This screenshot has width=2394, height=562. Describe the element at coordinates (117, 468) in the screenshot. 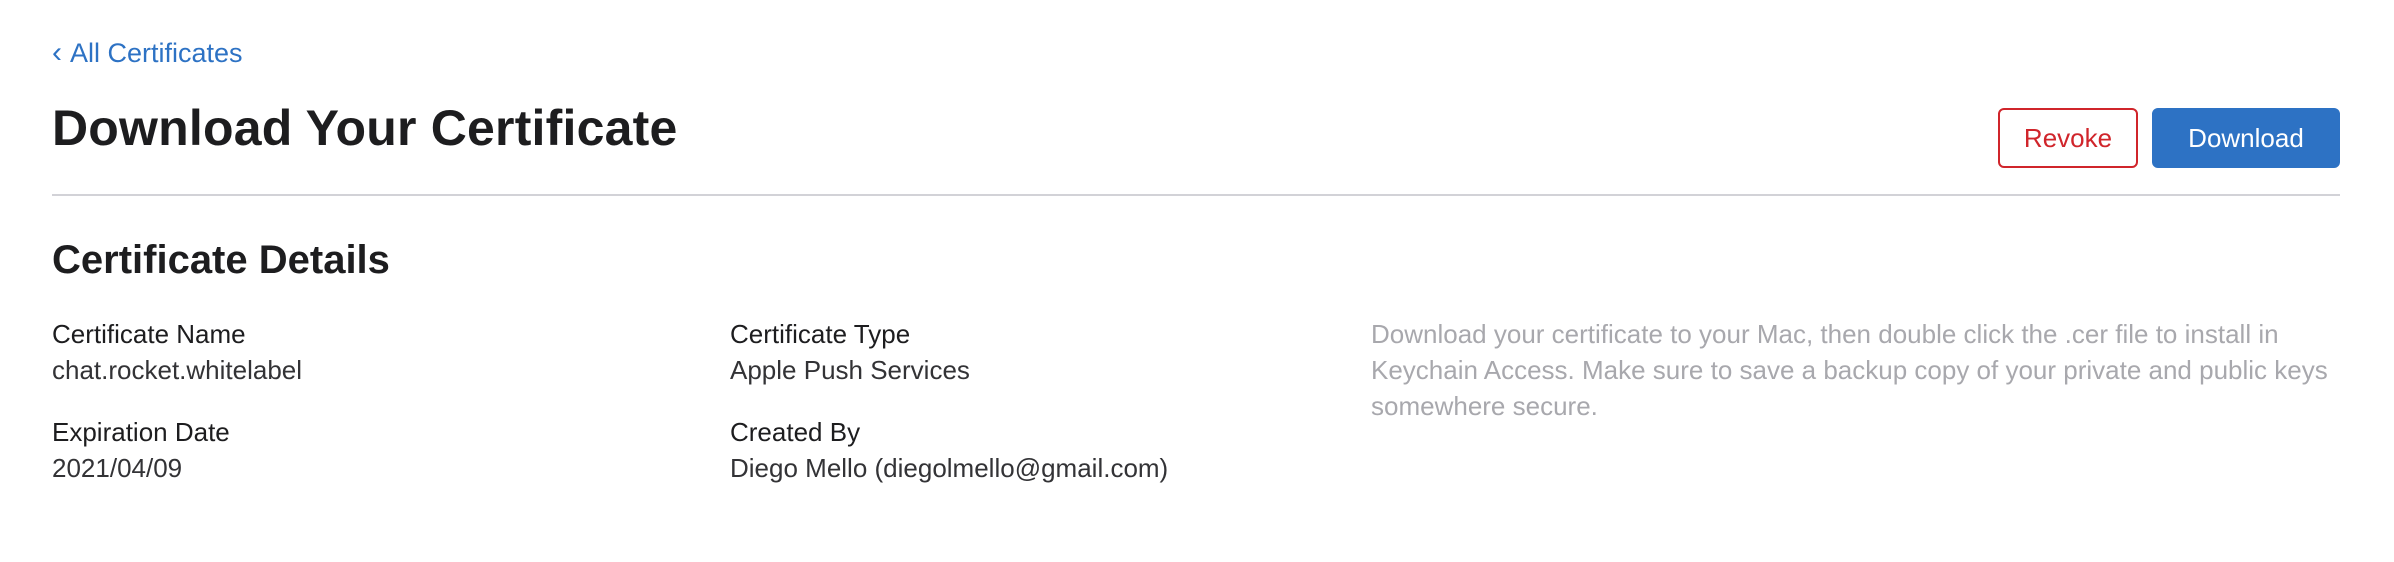

I see `expiration-date-value: 2021/04/09` at that location.